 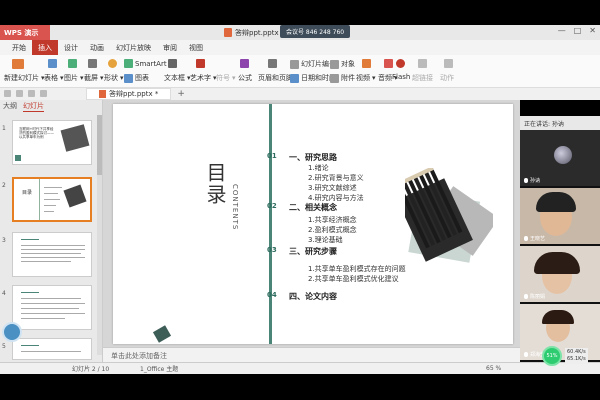 I want to click on slide-title: 目录, so click(x=215, y=184).